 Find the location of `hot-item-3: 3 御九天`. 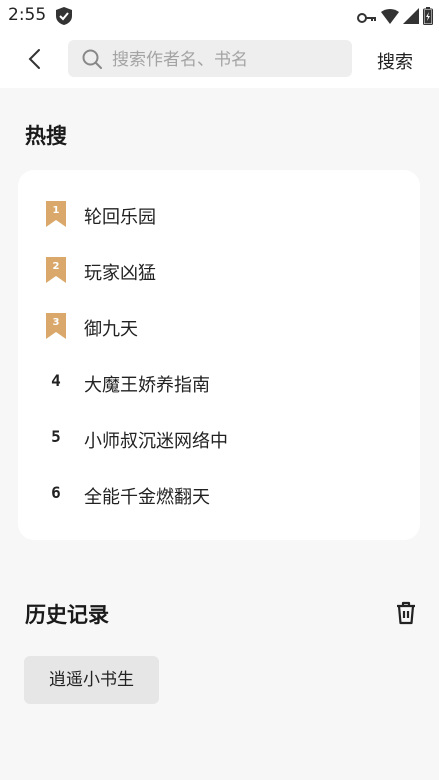

hot-item-3: 3 御九天 is located at coordinates (219, 325).